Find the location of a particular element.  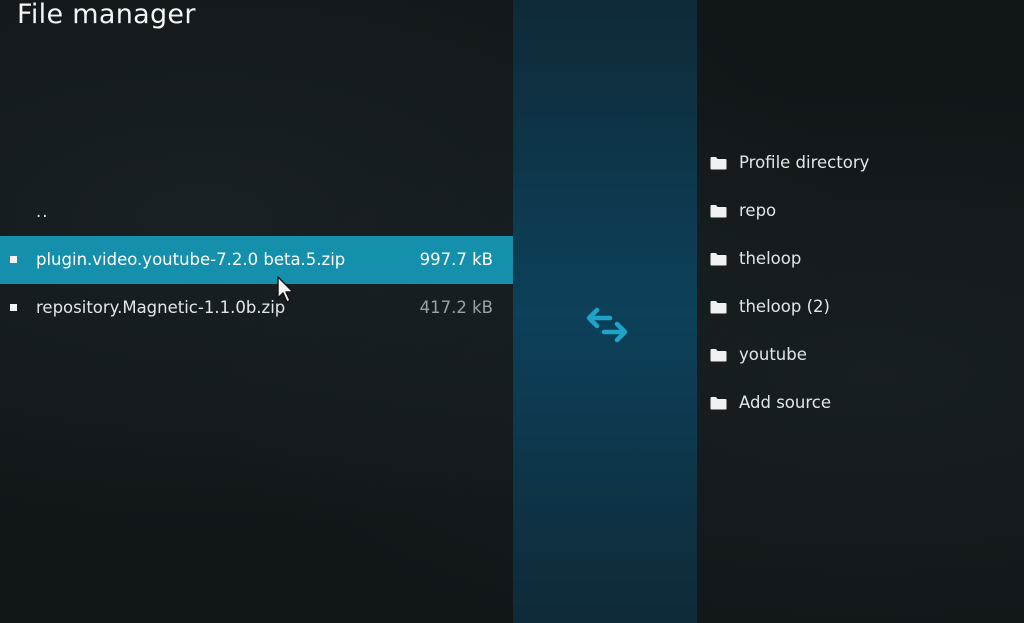

list-item-parent-directory: .. is located at coordinates (256, 212).